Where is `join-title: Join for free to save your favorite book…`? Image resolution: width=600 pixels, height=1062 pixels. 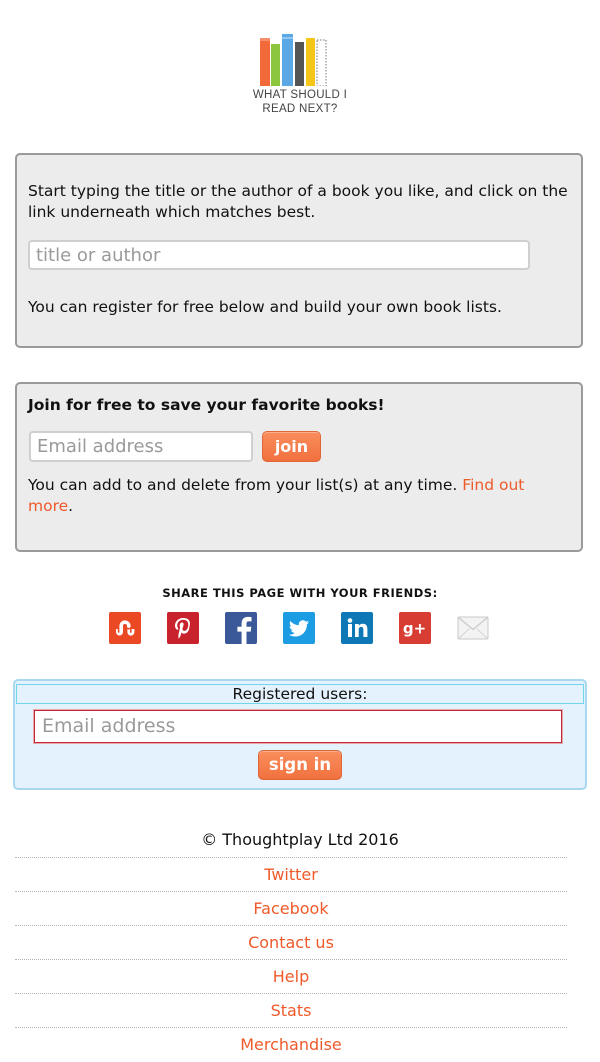 join-title: Join for free to save your favorite book… is located at coordinates (206, 405).